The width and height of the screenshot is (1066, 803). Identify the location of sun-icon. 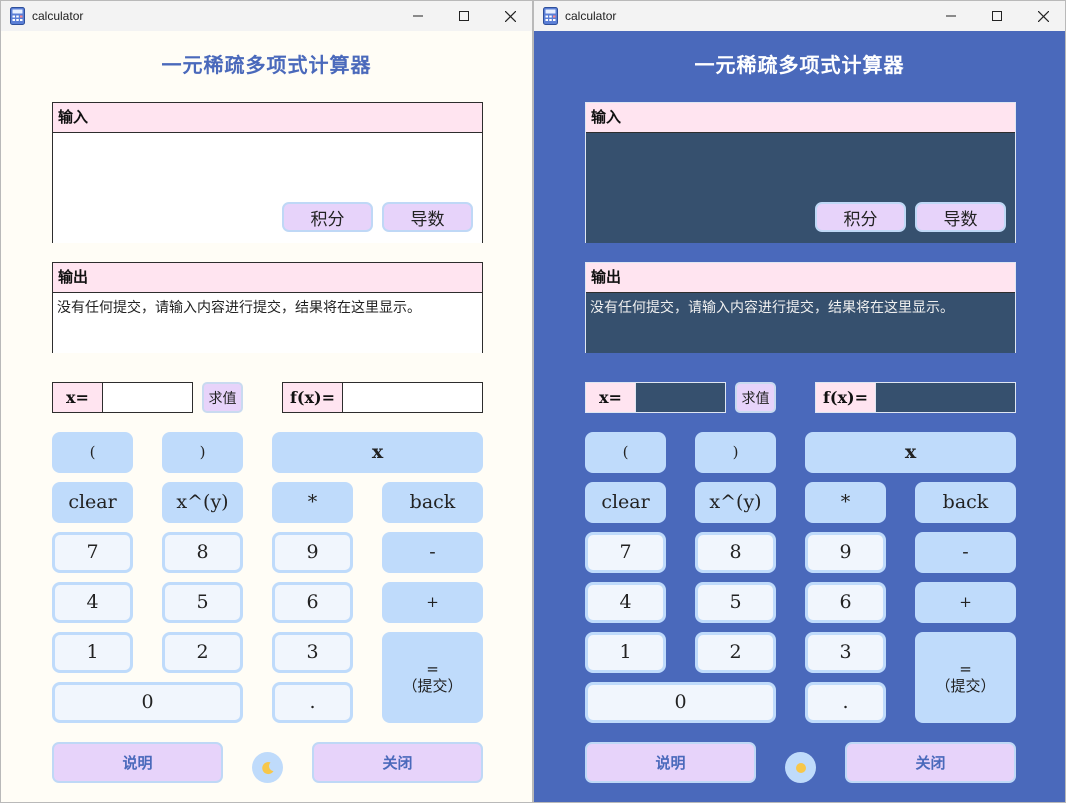
(800, 767).